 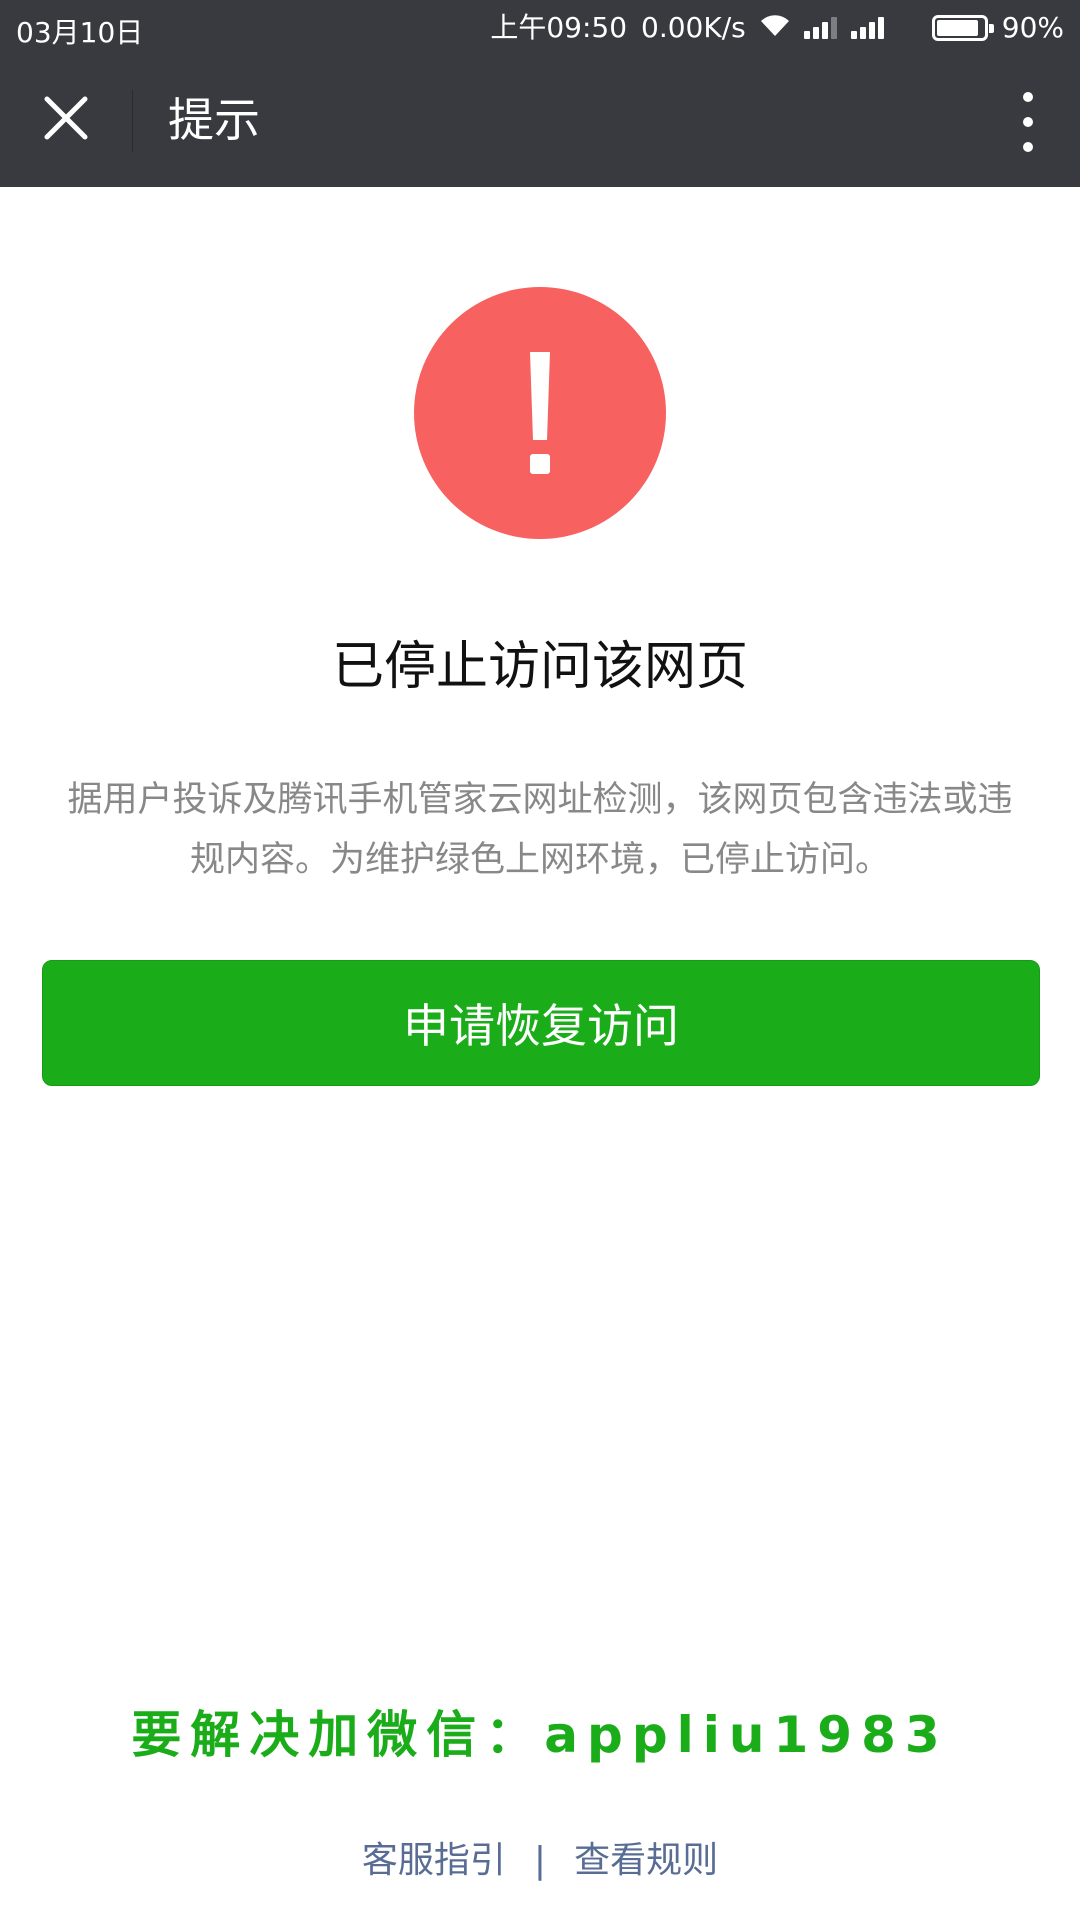 I want to click on warning-title: 已停止访问该网页, so click(x=539, y=667).